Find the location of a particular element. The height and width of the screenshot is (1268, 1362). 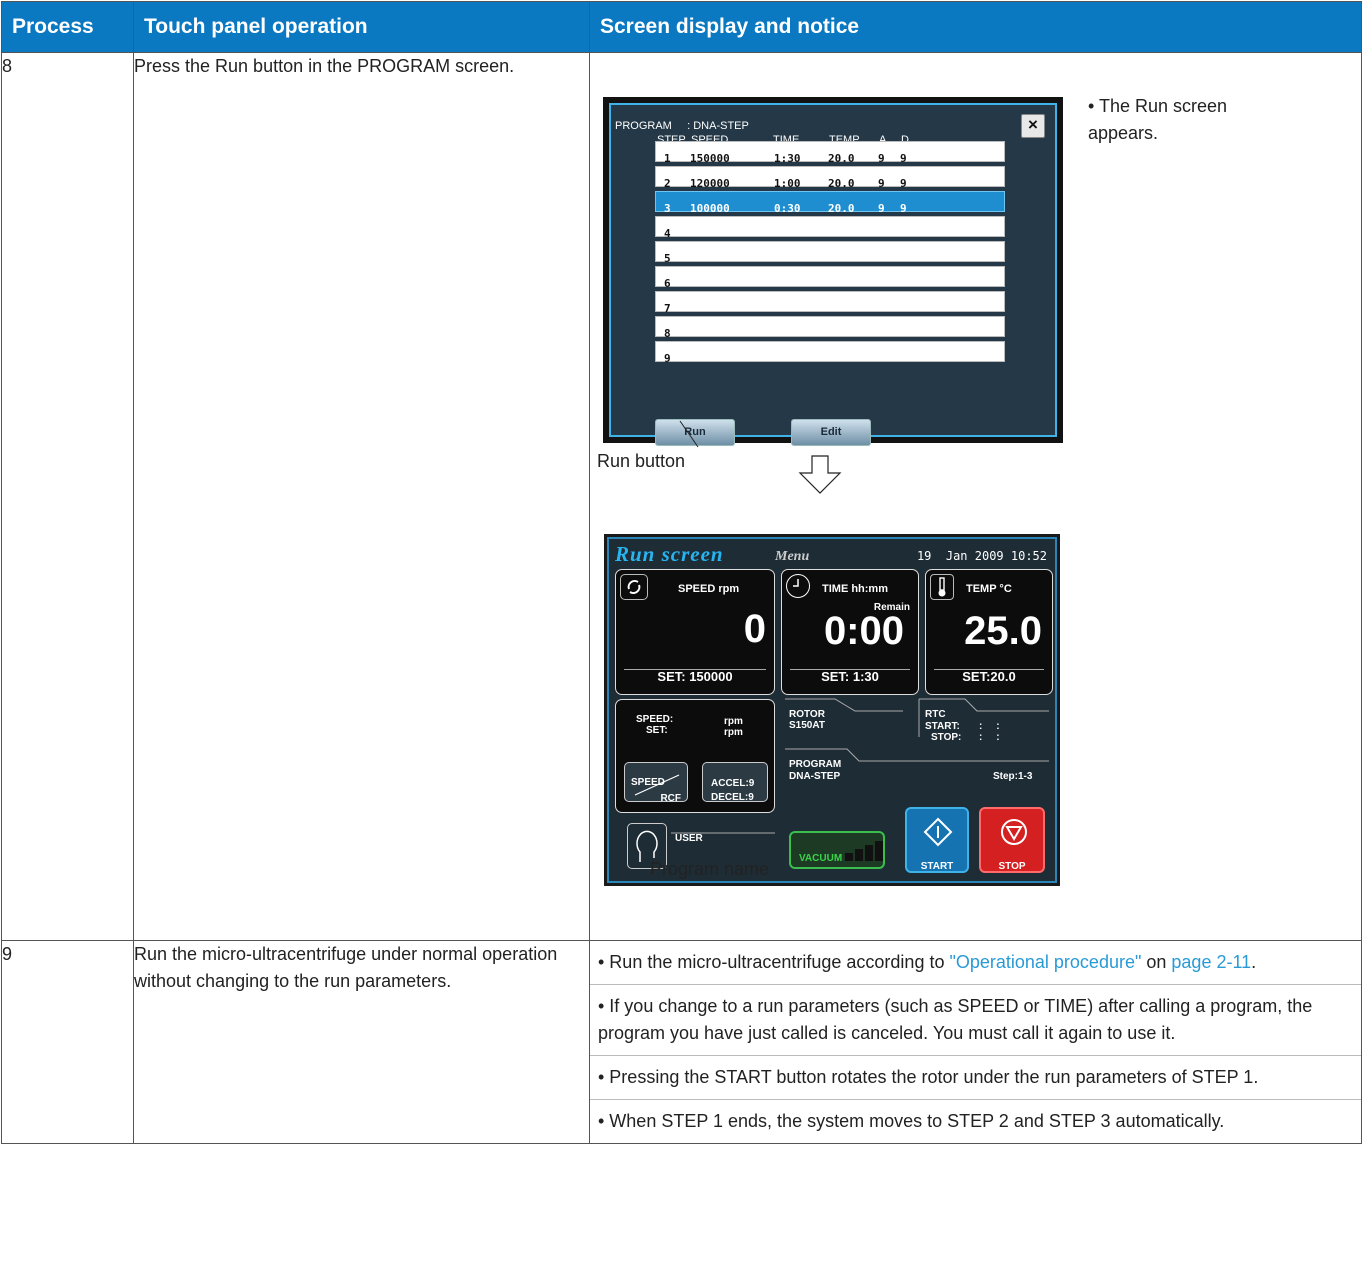

vacuum-label: VACUUM is located at coordinates (821, 858).